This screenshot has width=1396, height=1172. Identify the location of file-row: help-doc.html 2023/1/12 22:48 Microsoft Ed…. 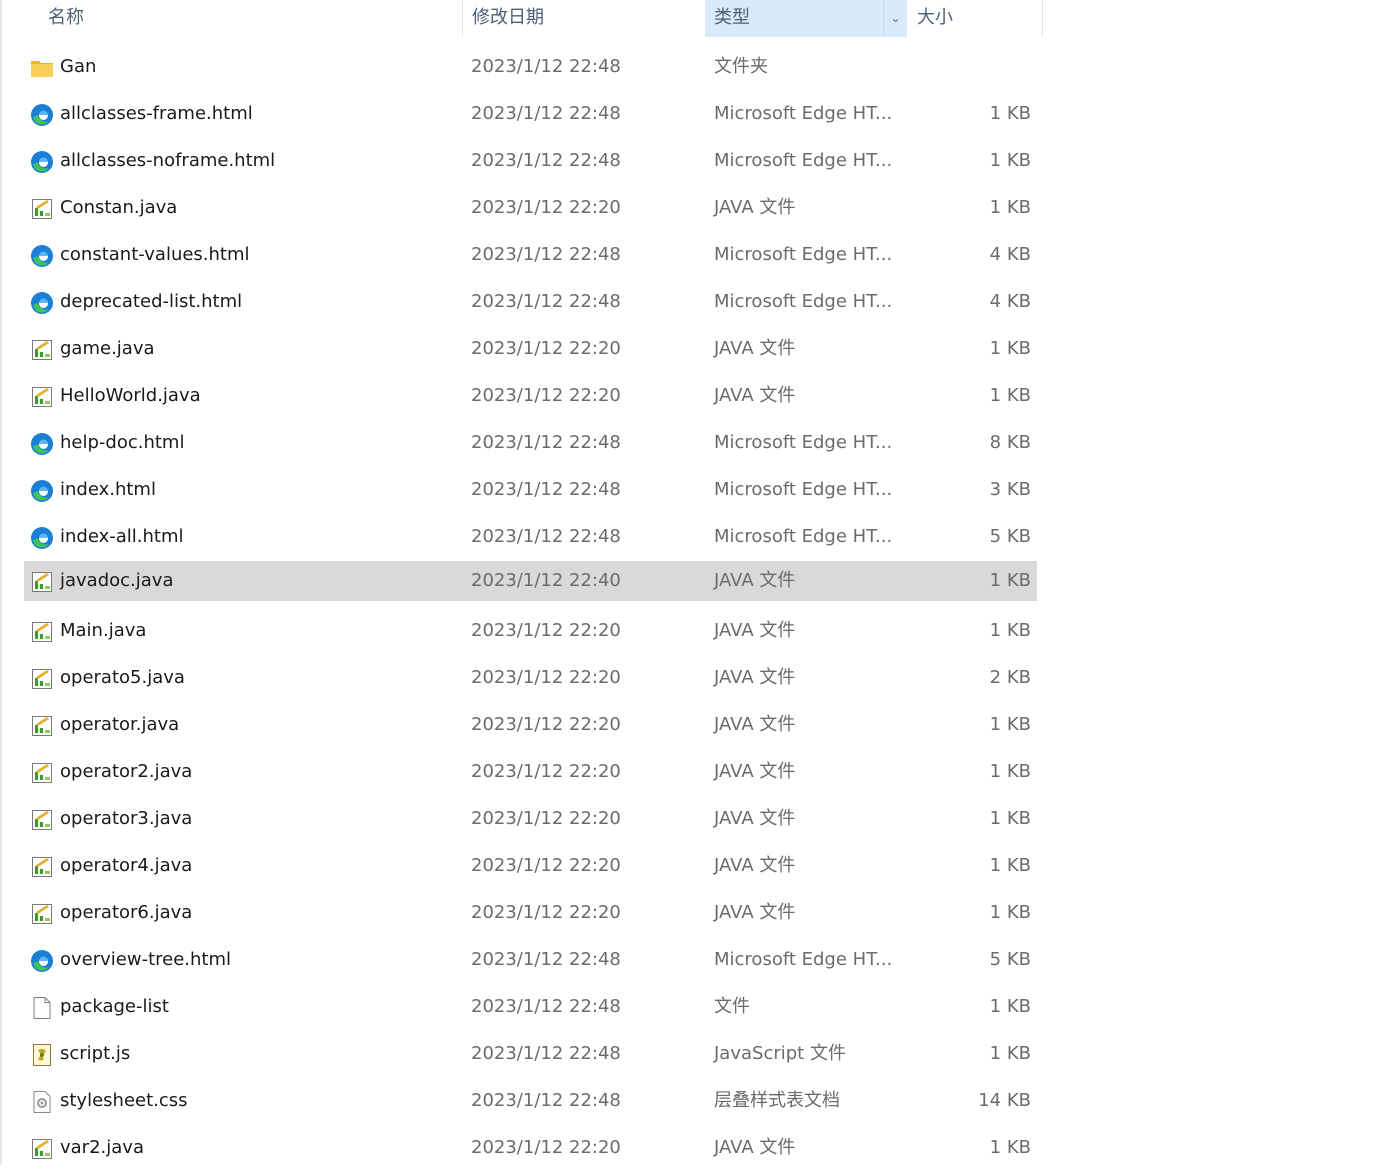
(530, 443).